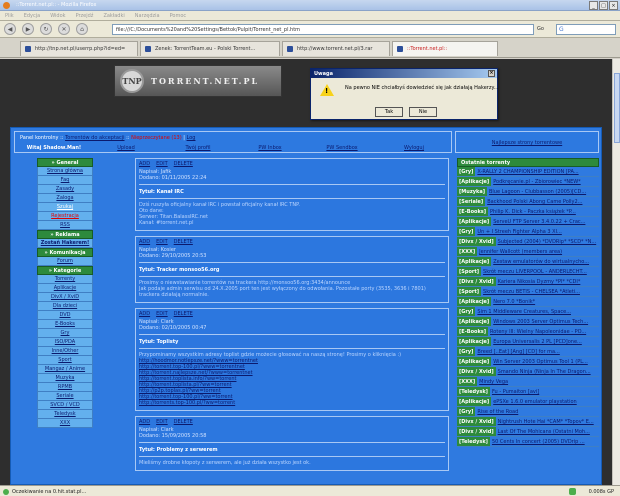  I want to click on sidebar-item-rss: RSS, so click(65, 225).